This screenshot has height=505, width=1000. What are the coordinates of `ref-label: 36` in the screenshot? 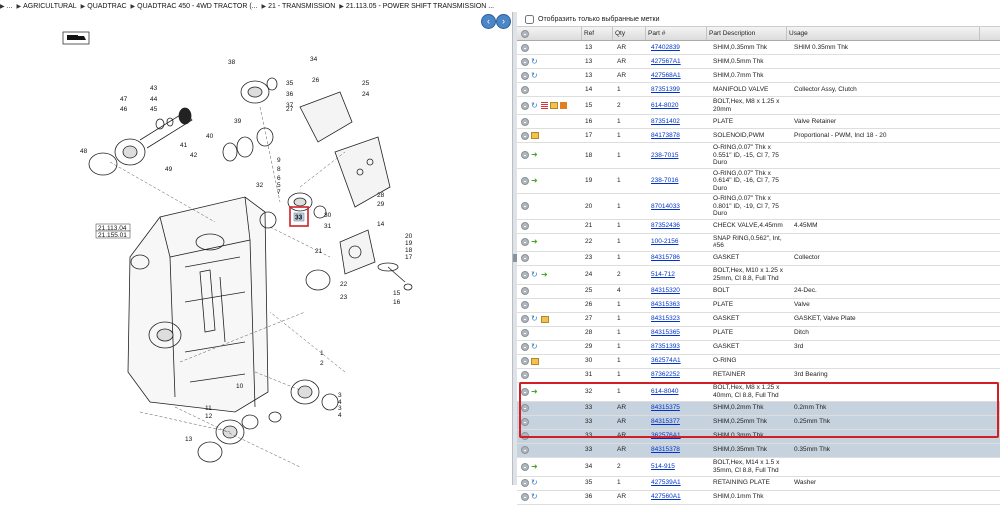 It's located at (290, 94).